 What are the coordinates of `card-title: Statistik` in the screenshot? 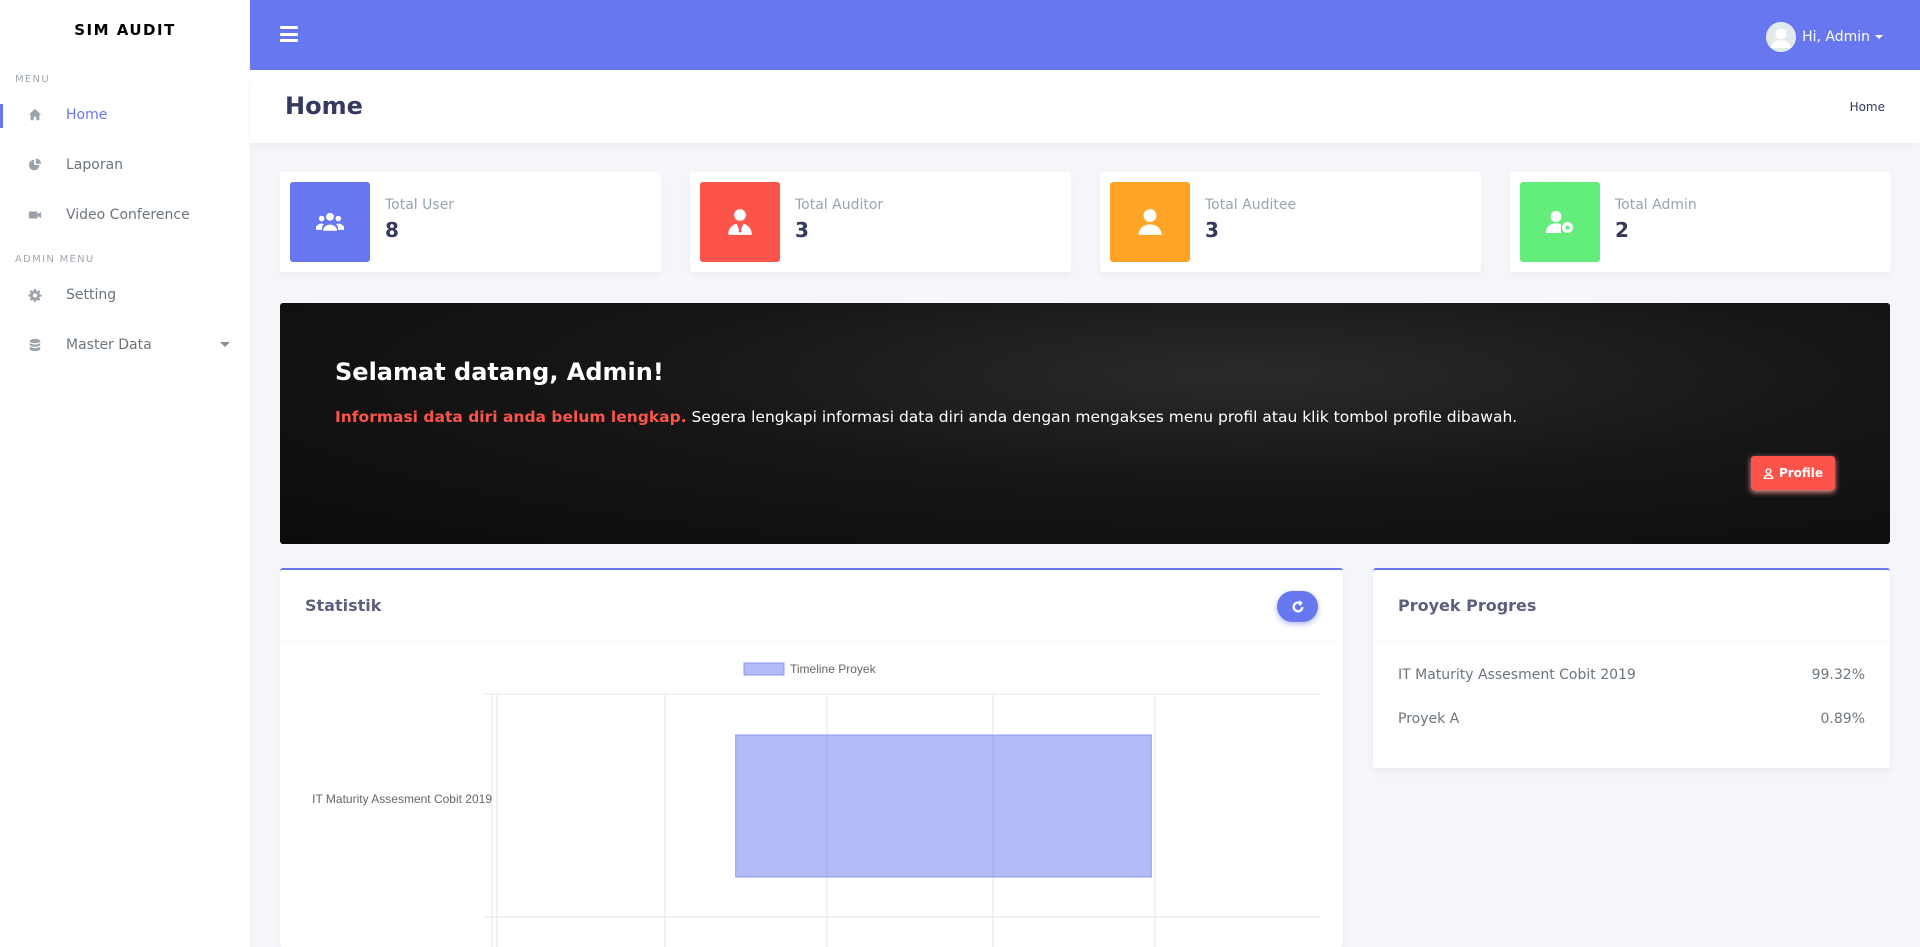 It's located at (343, 605).